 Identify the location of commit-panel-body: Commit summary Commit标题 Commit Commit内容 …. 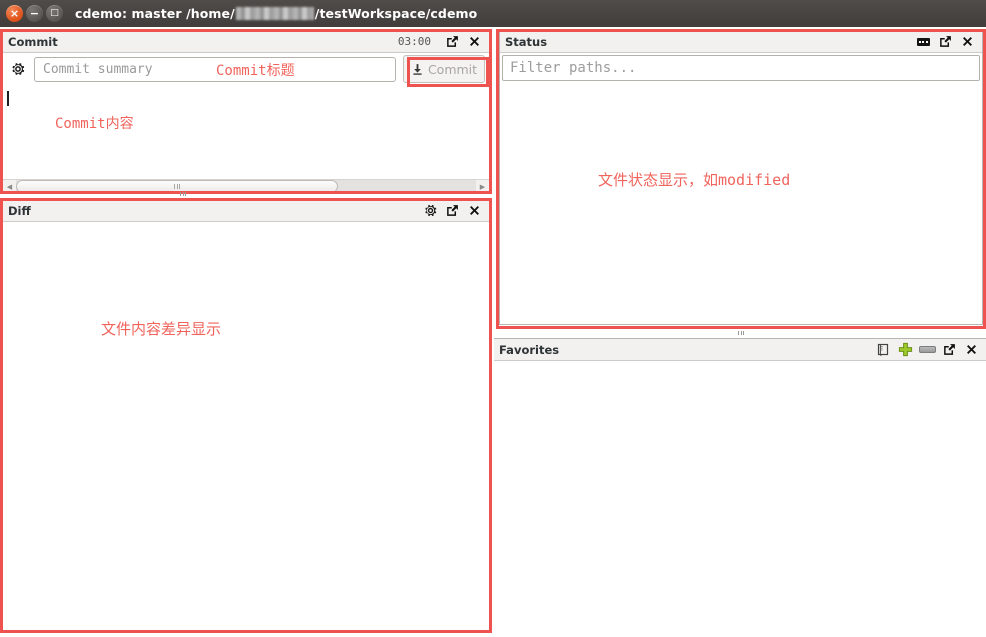
(246, 123).